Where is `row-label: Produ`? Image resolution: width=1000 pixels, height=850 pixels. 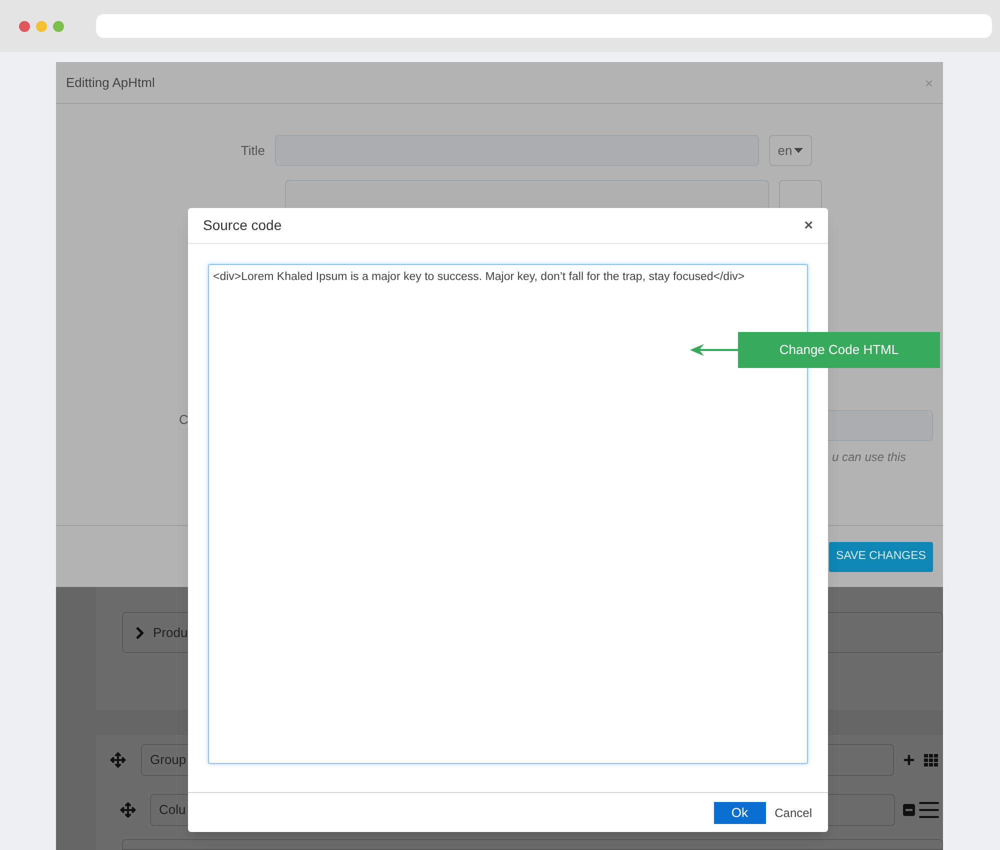
row-label: Produ is located at coordinates (170, 633).